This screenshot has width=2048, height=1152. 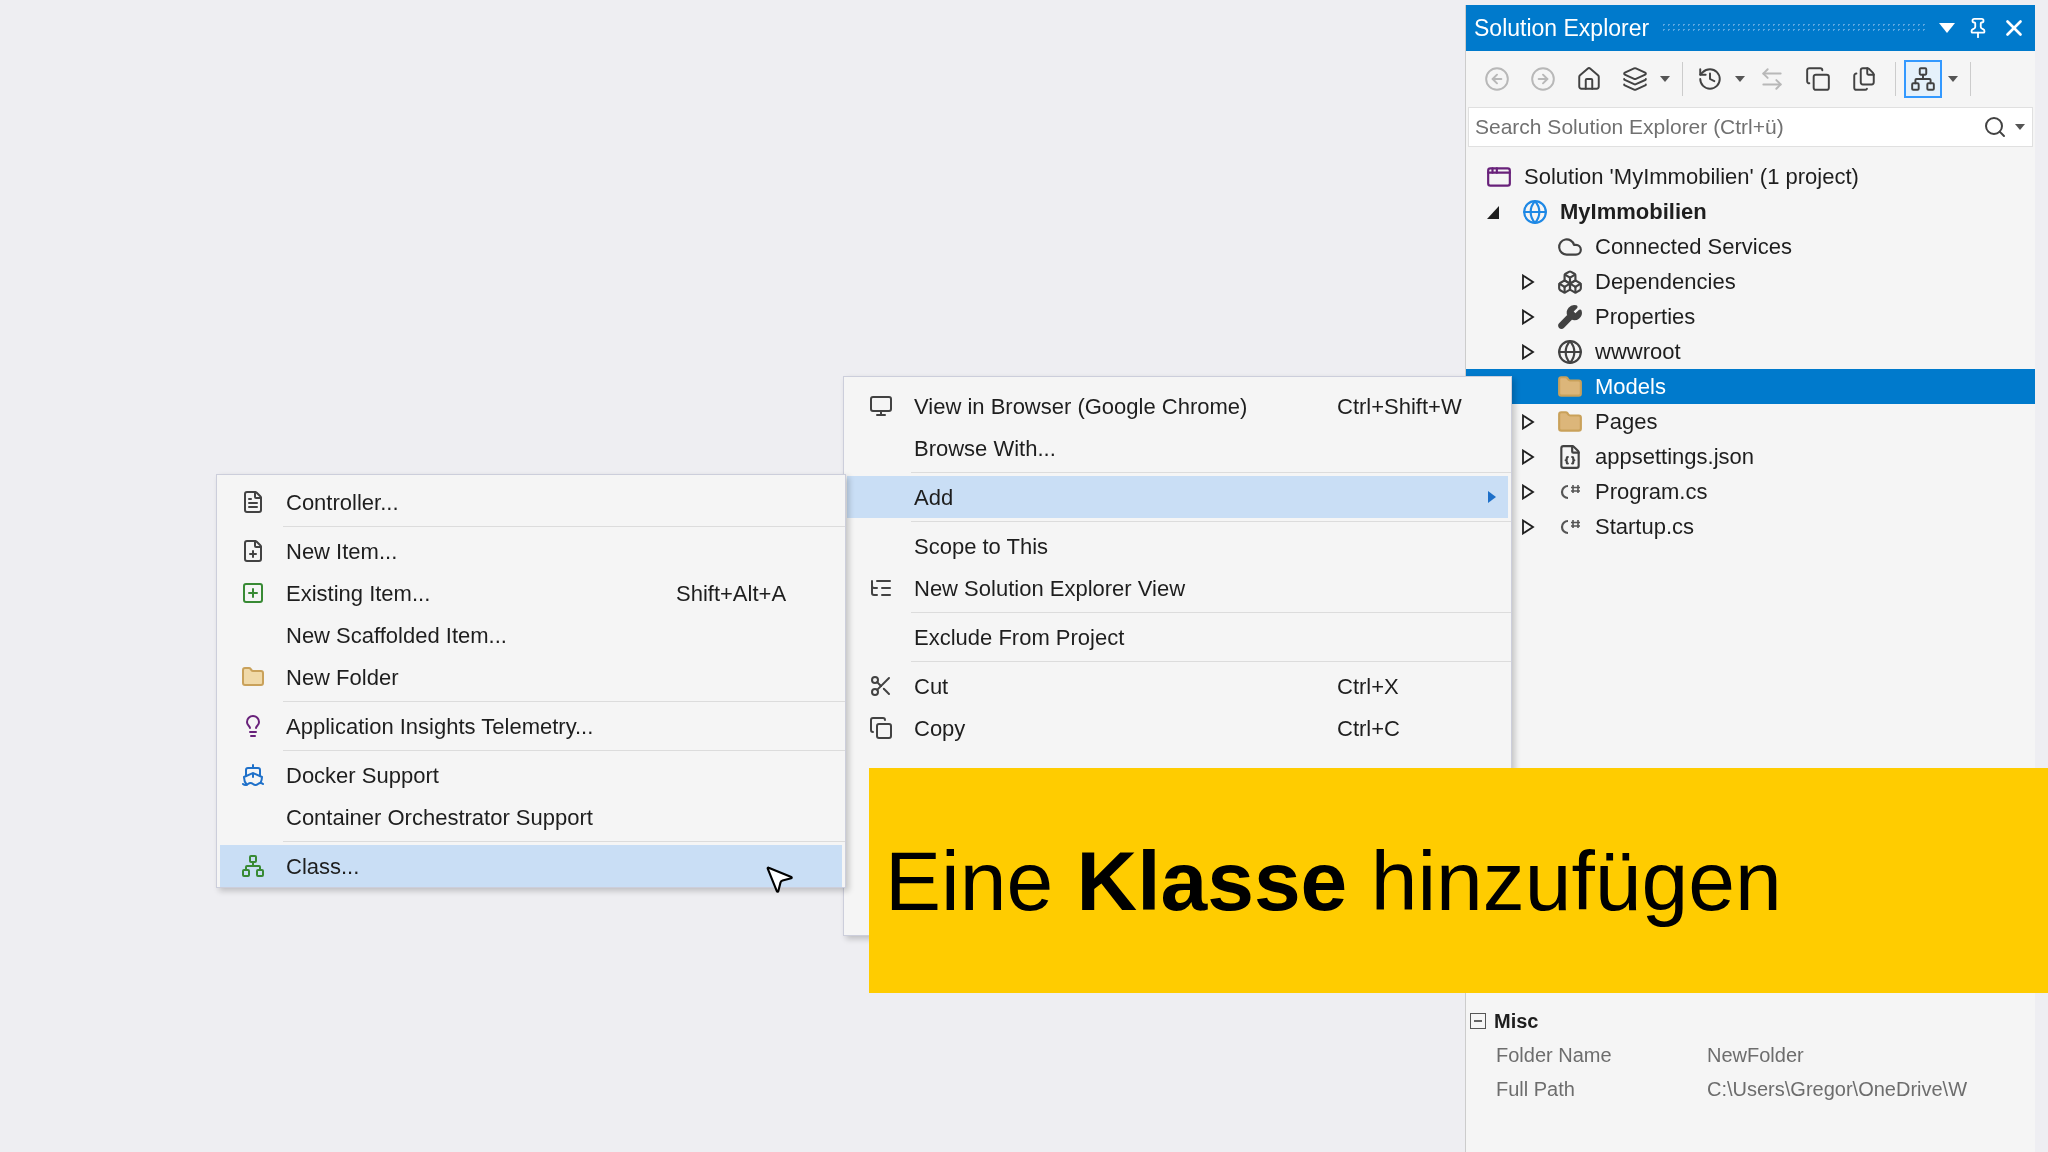 What do you see at coordinates (1497, 79) in the screenshot?
I see `back-icon` at bounding box center [1497, 79].